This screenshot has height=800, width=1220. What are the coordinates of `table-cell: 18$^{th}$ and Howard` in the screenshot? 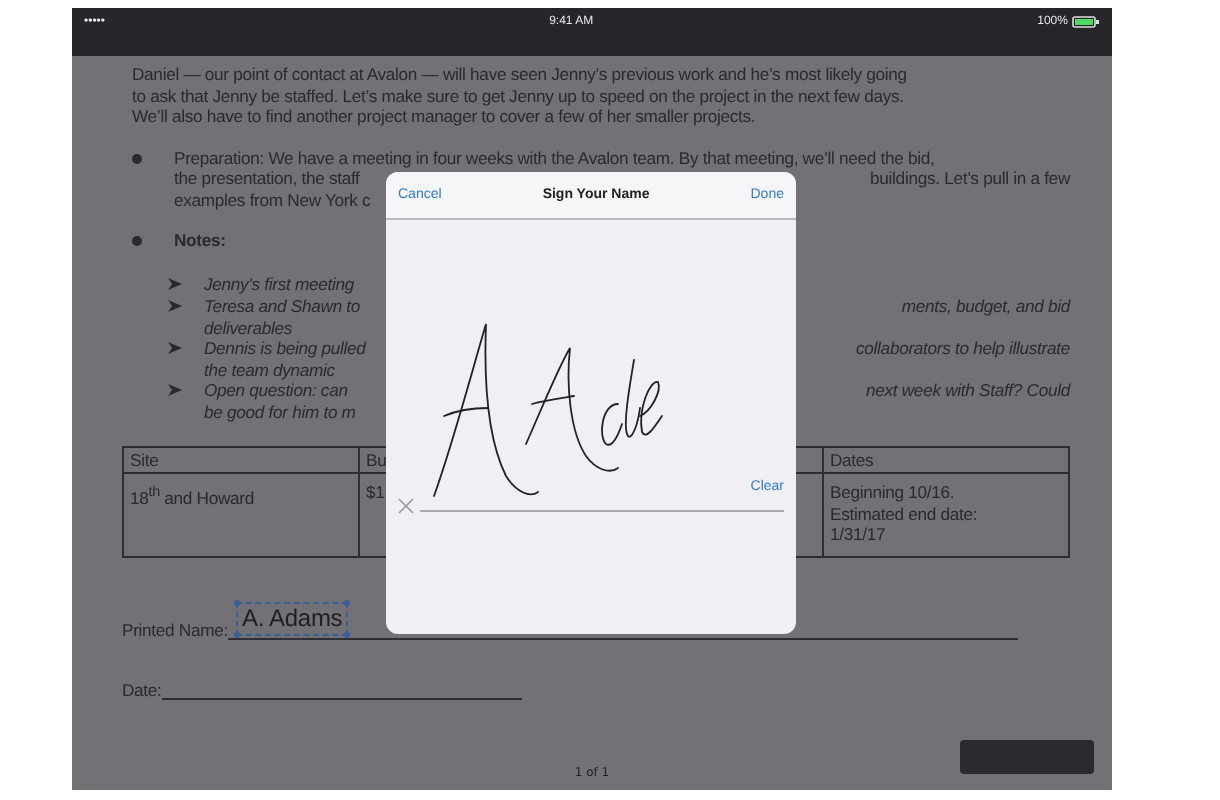 It's located at (242, 515).